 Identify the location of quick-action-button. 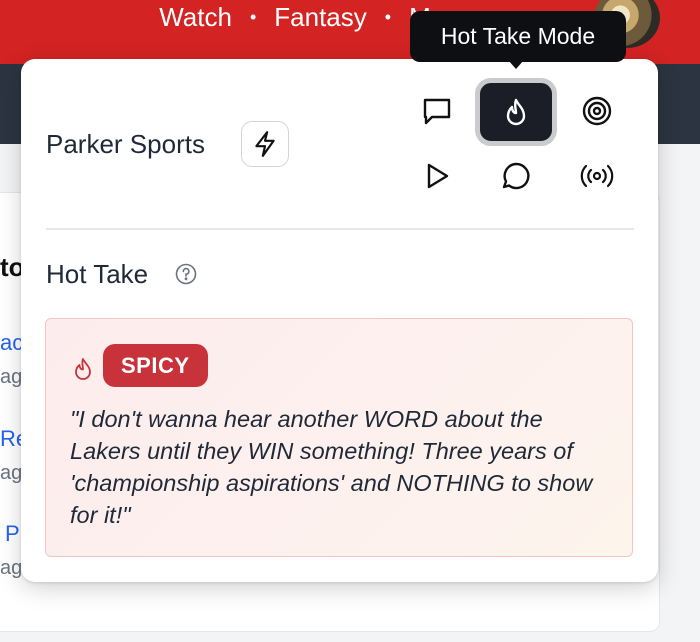
(265, 144).